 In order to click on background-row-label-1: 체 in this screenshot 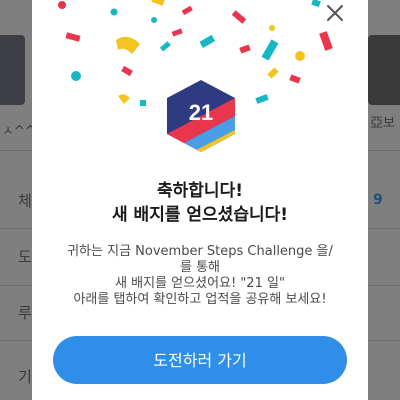, I will do `click(25, 201)`.